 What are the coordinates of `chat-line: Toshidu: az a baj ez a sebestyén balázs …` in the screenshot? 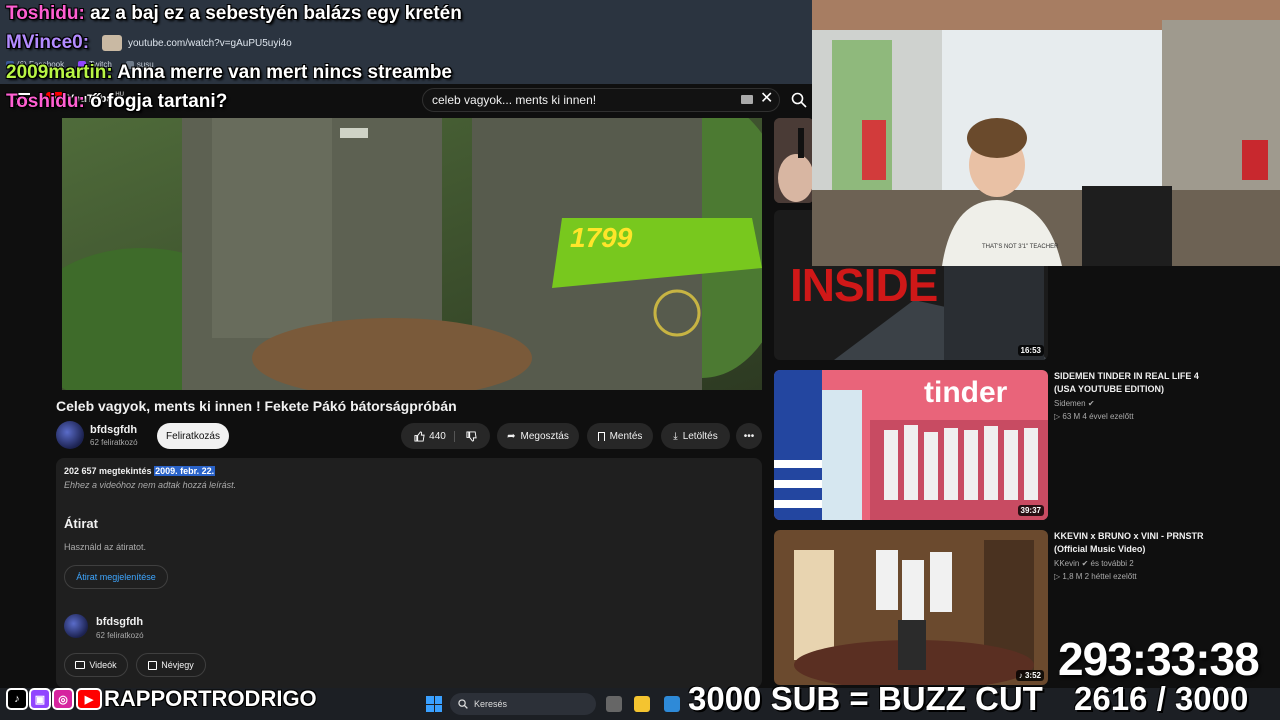 It's located at (406, 14).